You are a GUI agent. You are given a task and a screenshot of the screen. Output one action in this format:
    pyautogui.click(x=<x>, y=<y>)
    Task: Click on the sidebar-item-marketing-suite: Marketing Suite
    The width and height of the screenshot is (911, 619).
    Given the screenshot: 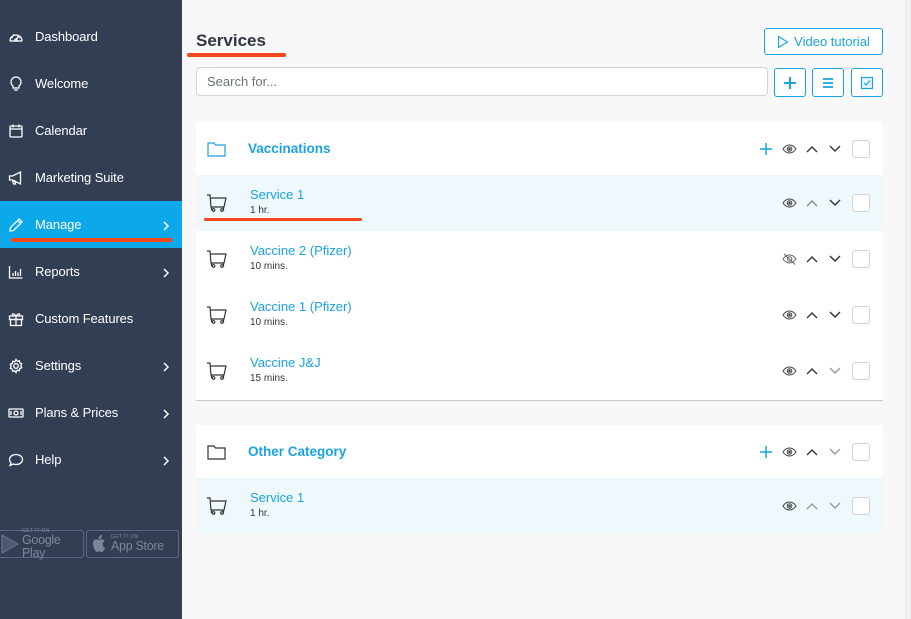 What is the action you would take?
    pyautogui.click(x=91, y=177)
    